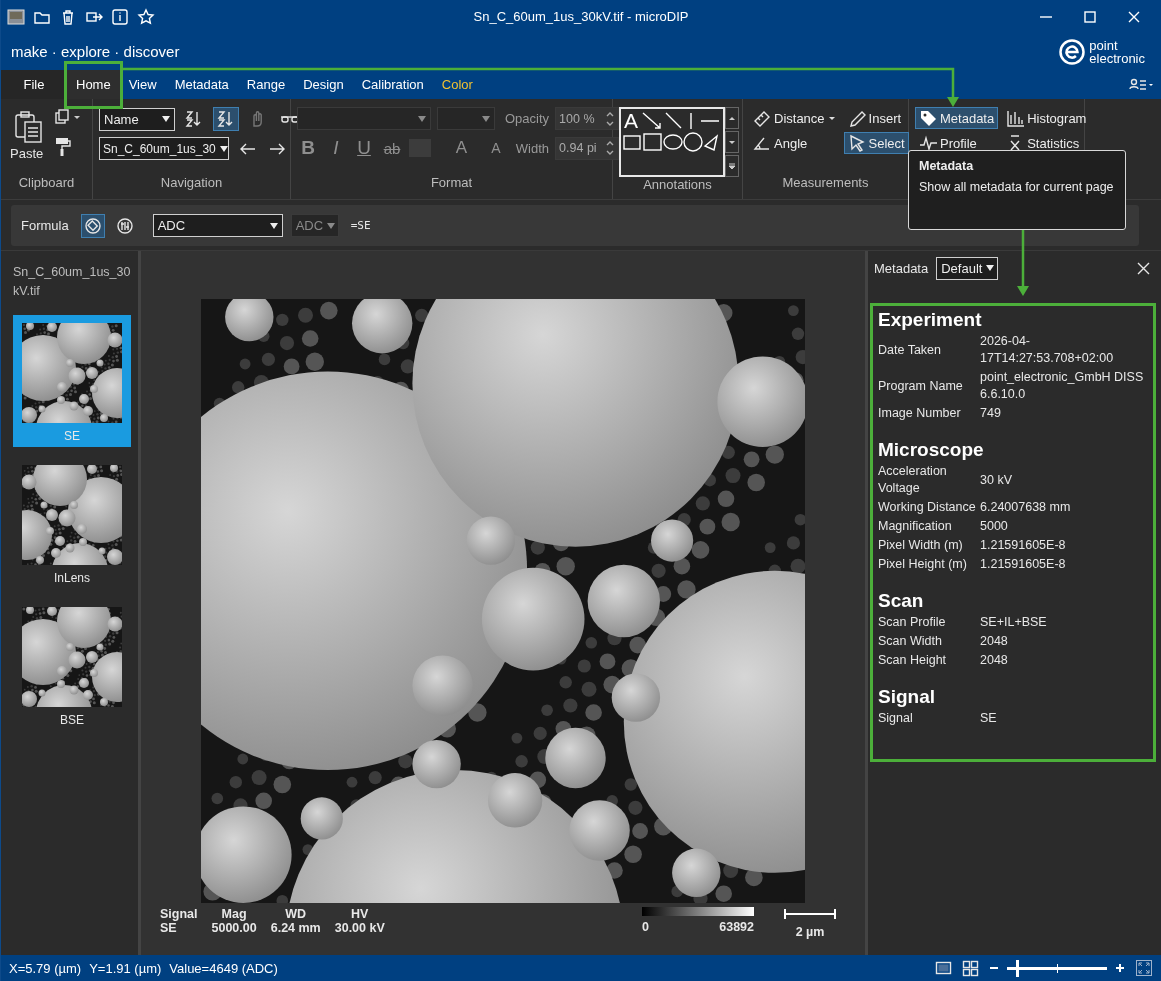 This screenshot has height=981, width=1161. Describe the element at coordinates (967, 268) in the screenshot. I see `preset-dropdown: Default` at that location.